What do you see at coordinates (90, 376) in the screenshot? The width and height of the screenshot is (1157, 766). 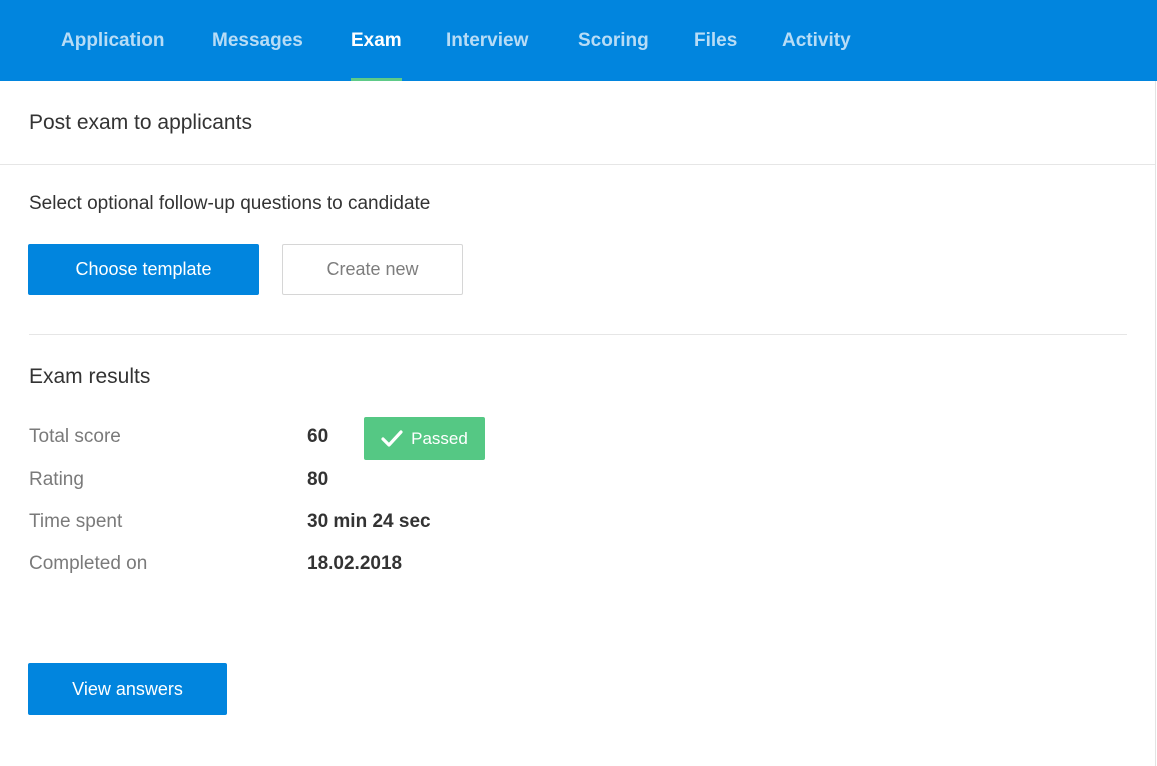 I see `exam-results-title: Exam results` at bounding box center [90, 376].